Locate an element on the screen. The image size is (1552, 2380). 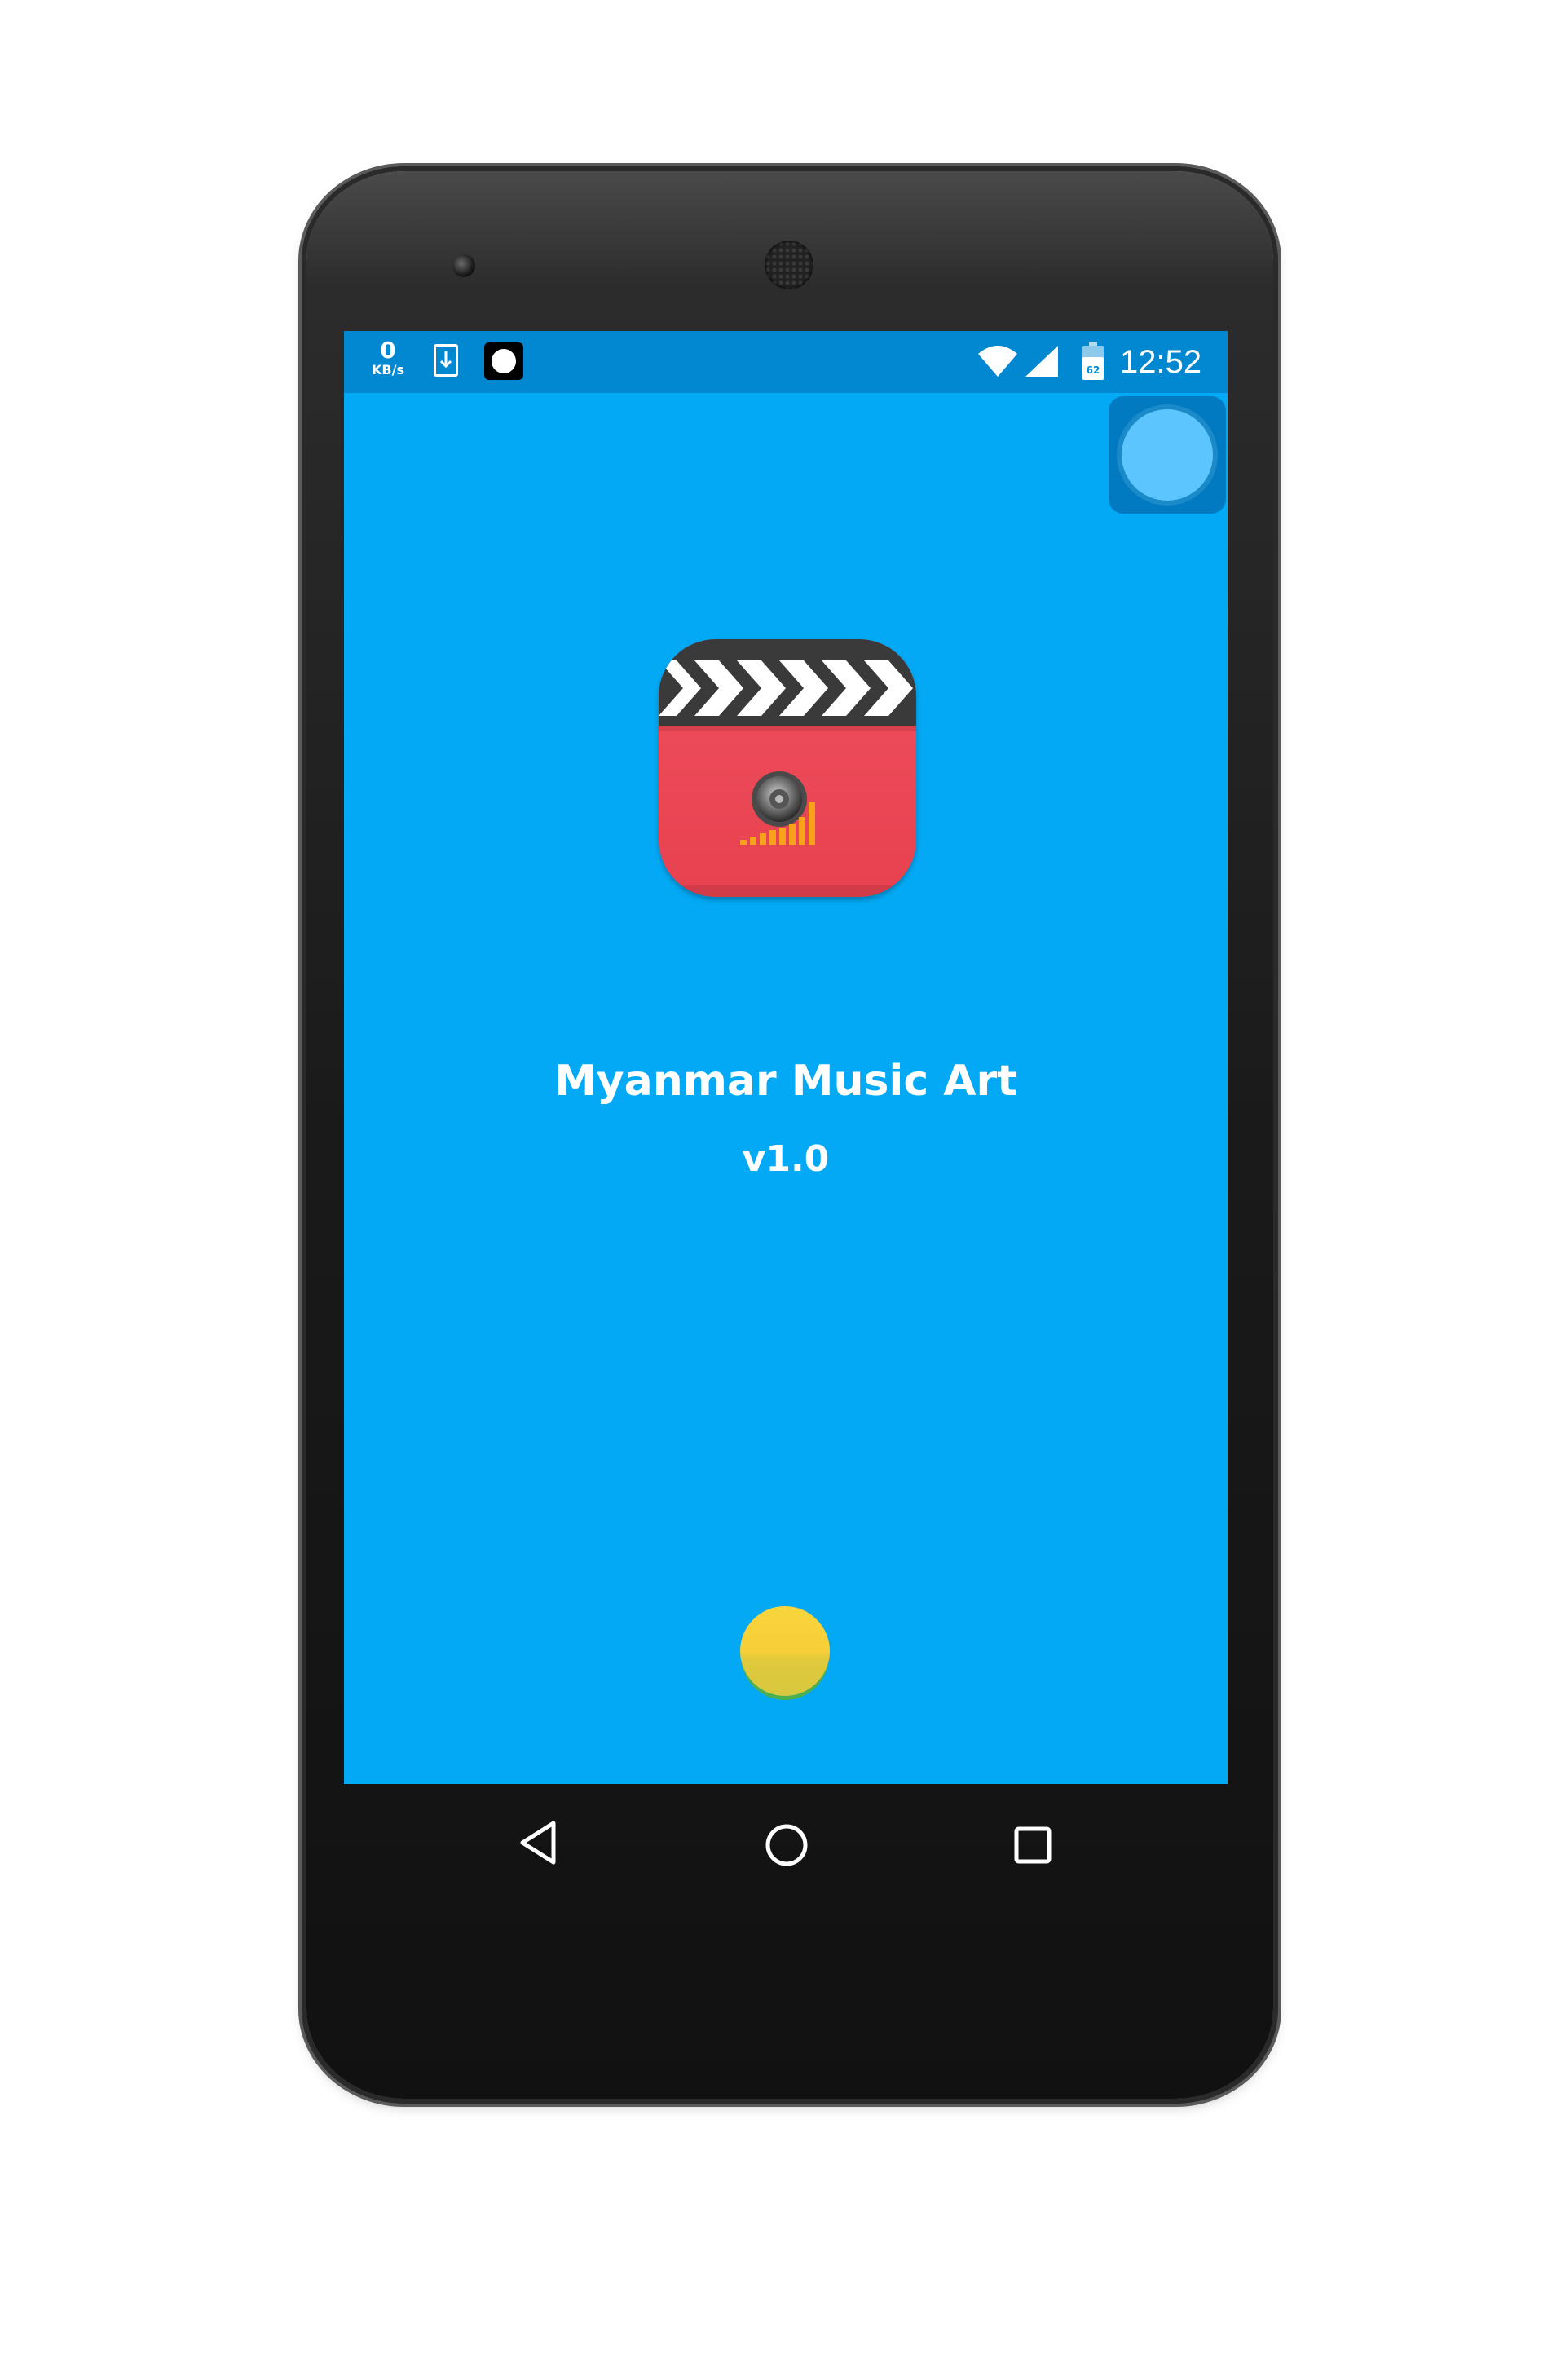
front-camera is located at coordinates (464, 265).